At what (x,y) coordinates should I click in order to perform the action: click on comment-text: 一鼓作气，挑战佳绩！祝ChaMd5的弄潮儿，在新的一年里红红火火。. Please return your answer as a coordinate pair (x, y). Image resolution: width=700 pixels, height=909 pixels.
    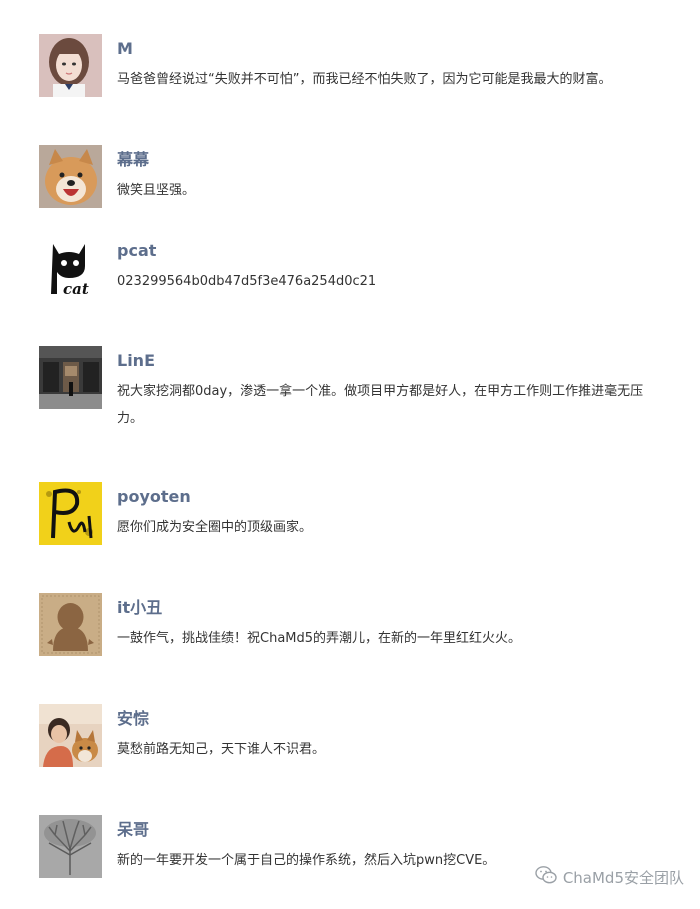
    Looking at the image, I should click on (319, 638).